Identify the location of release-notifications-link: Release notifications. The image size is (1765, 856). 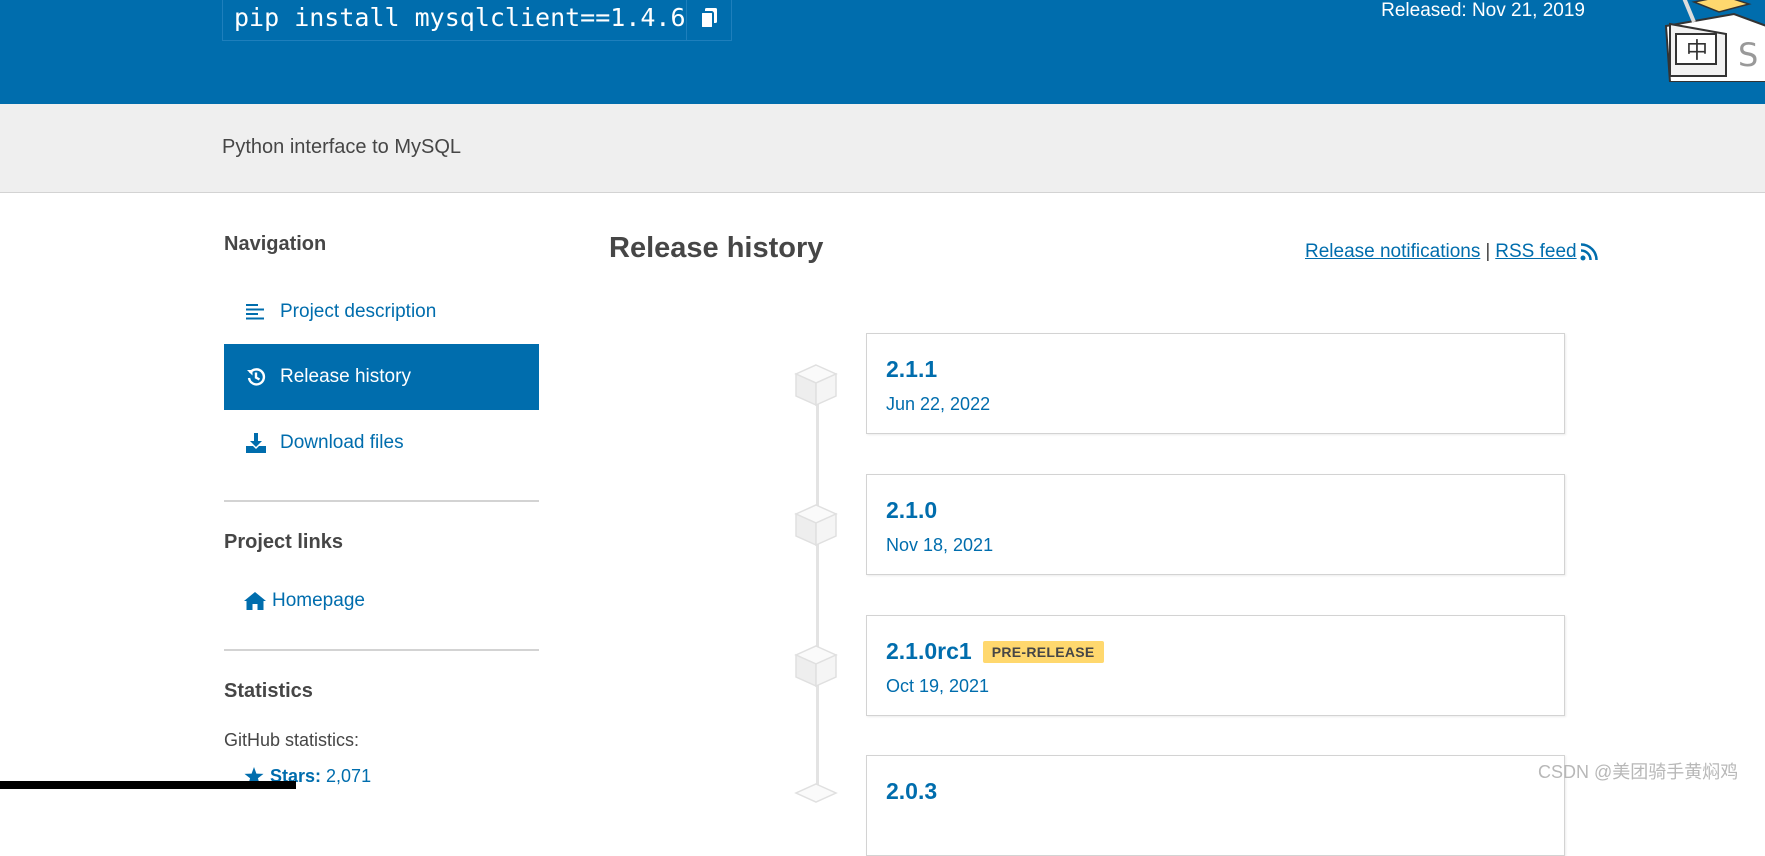
(1392, 252).